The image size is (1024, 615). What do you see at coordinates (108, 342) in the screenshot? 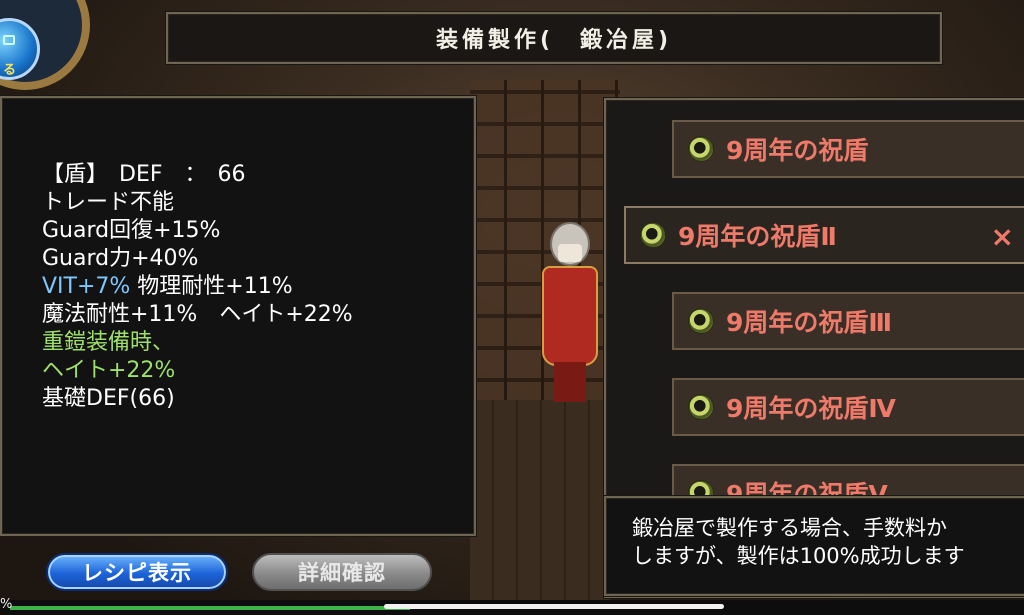
I see `stat-set-condition: 重鎧装備時、` at bounding box center [108, 342].